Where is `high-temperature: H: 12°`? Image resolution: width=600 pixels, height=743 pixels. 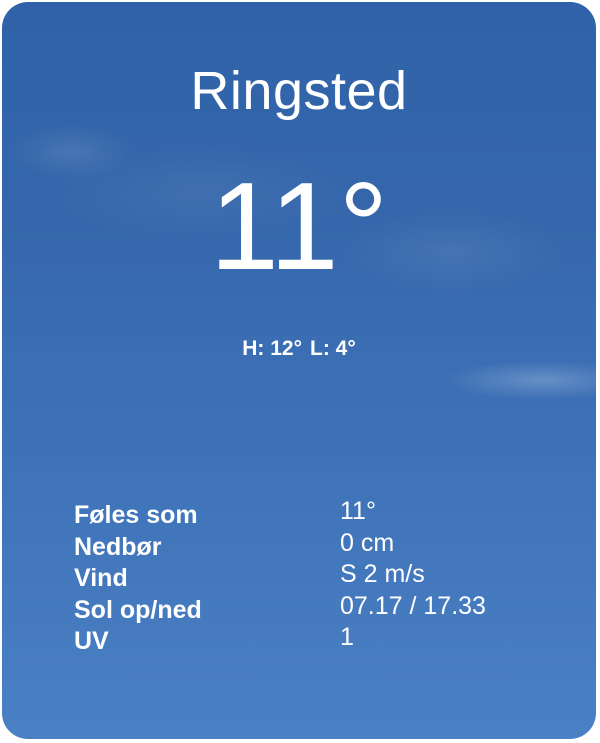
high-temperature: H: 12° is located at coordinates (272, 348).